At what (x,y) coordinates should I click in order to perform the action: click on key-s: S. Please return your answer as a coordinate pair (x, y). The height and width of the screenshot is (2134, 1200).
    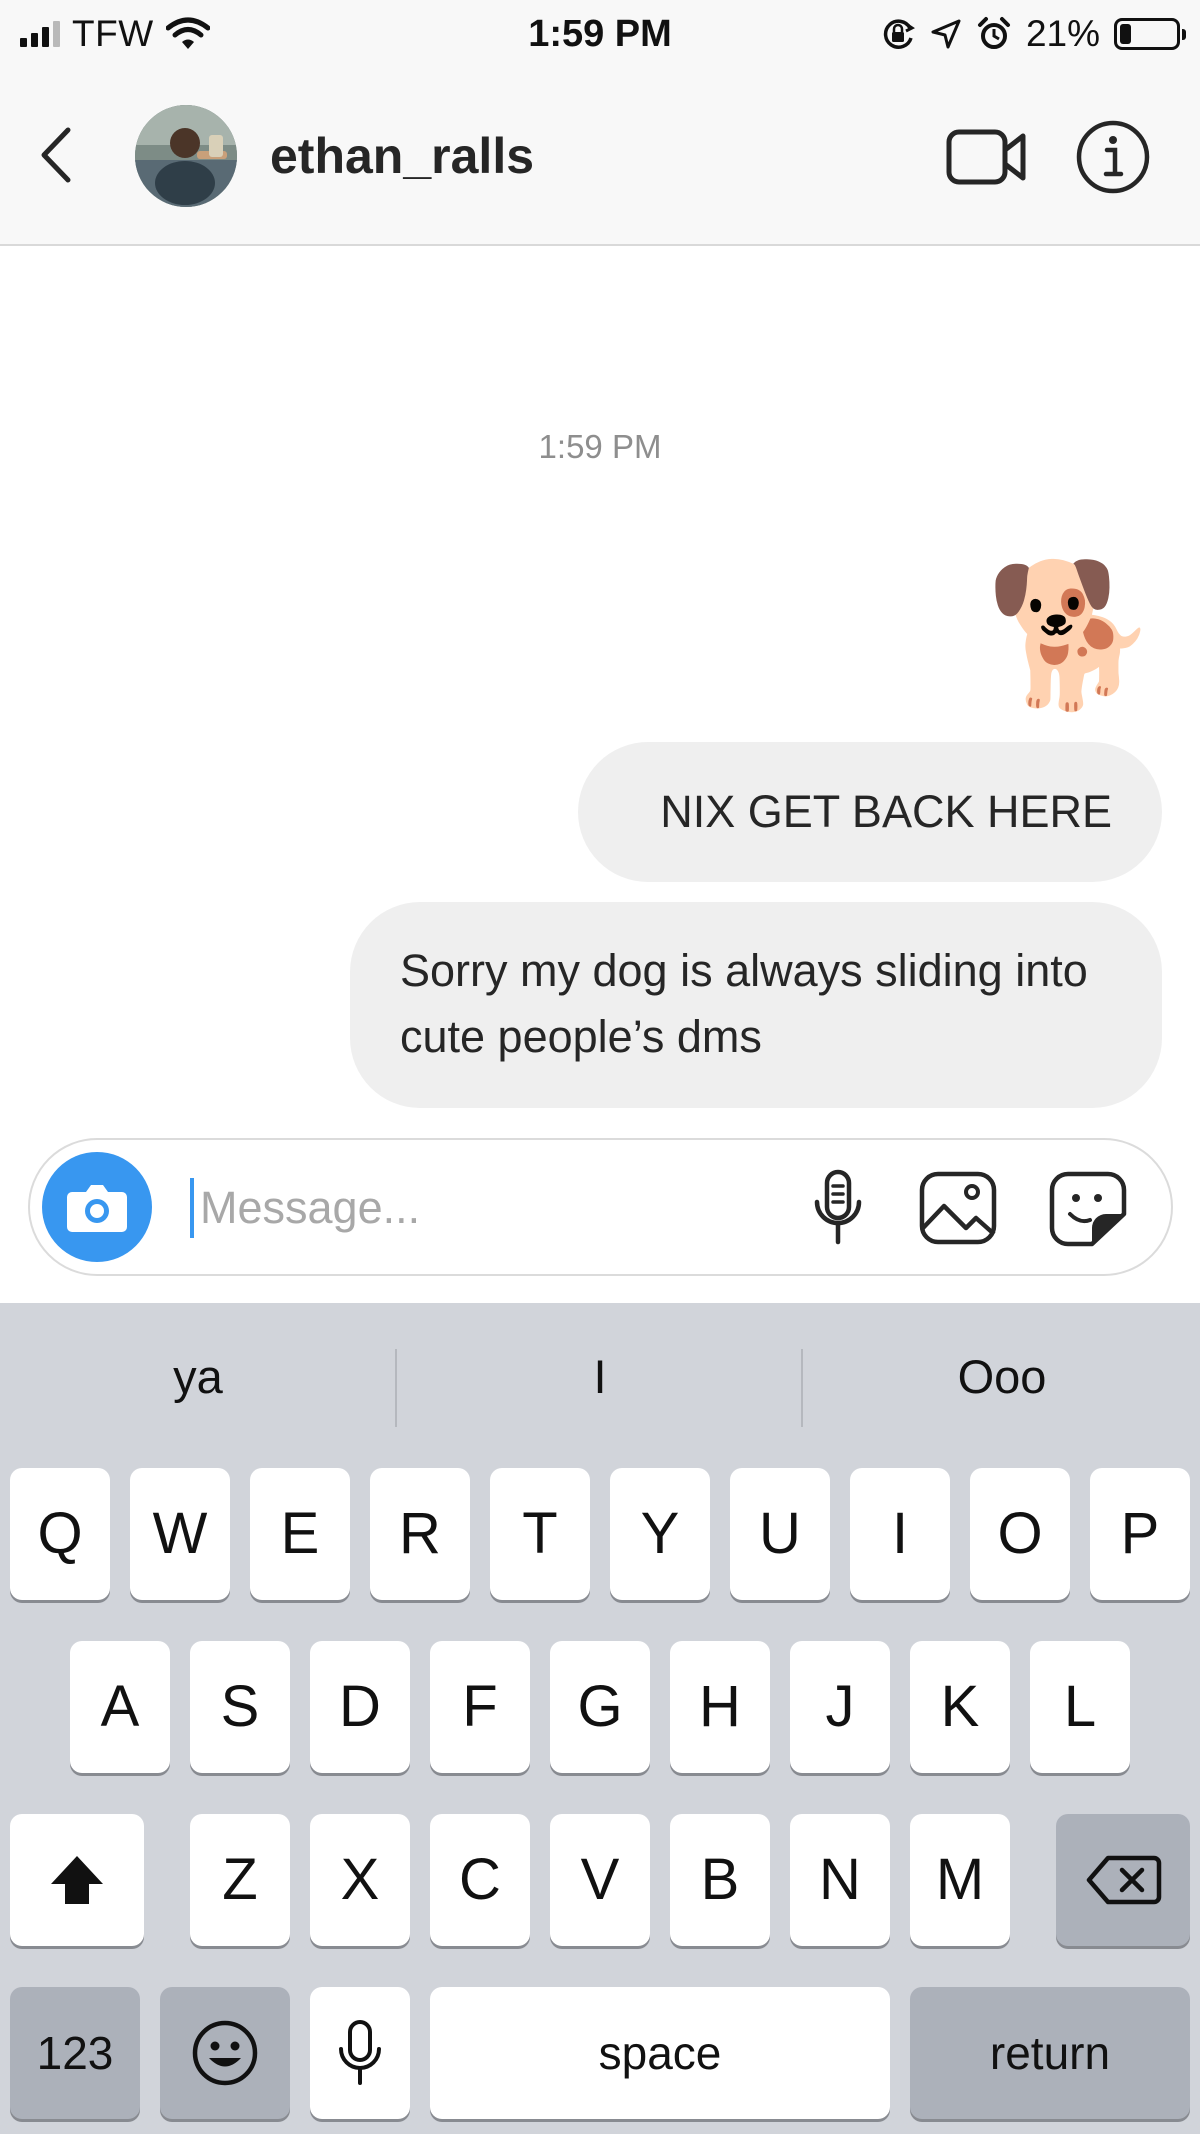
    Looking at the image, I should click on (240, 1707).